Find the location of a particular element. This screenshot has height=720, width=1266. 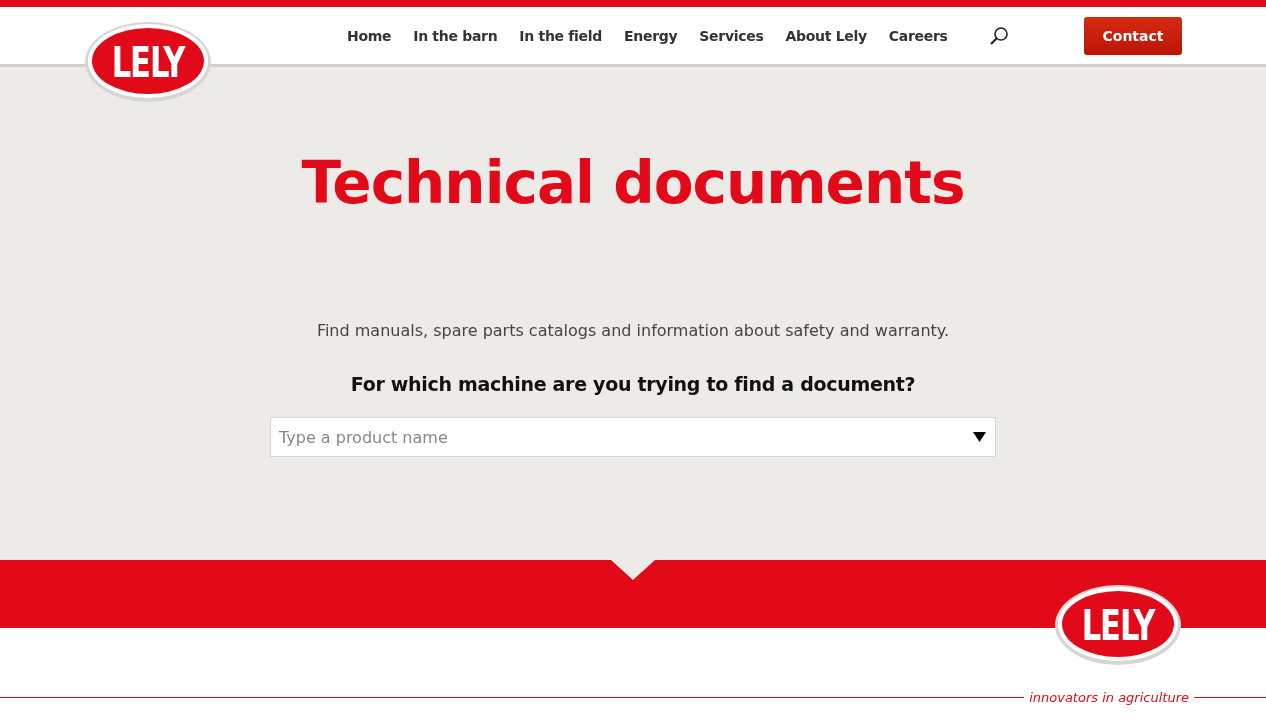

page-title: Technical documents is located at coordinates (633, 183).